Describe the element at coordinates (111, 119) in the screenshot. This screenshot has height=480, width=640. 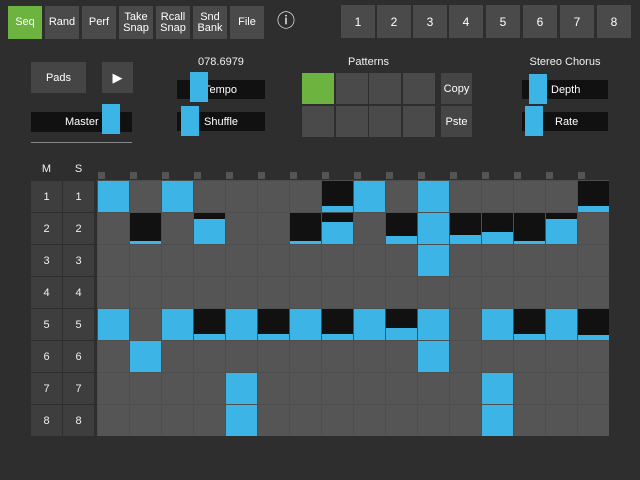
I see `master-slider-thumb` at that location.